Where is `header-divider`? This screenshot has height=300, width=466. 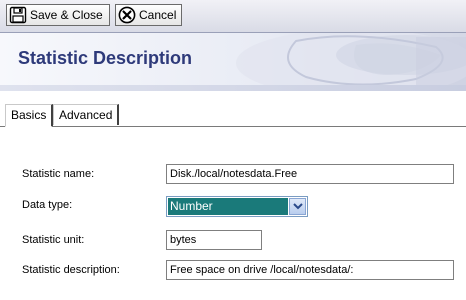
header-divider is located at coordinates (233, 88).